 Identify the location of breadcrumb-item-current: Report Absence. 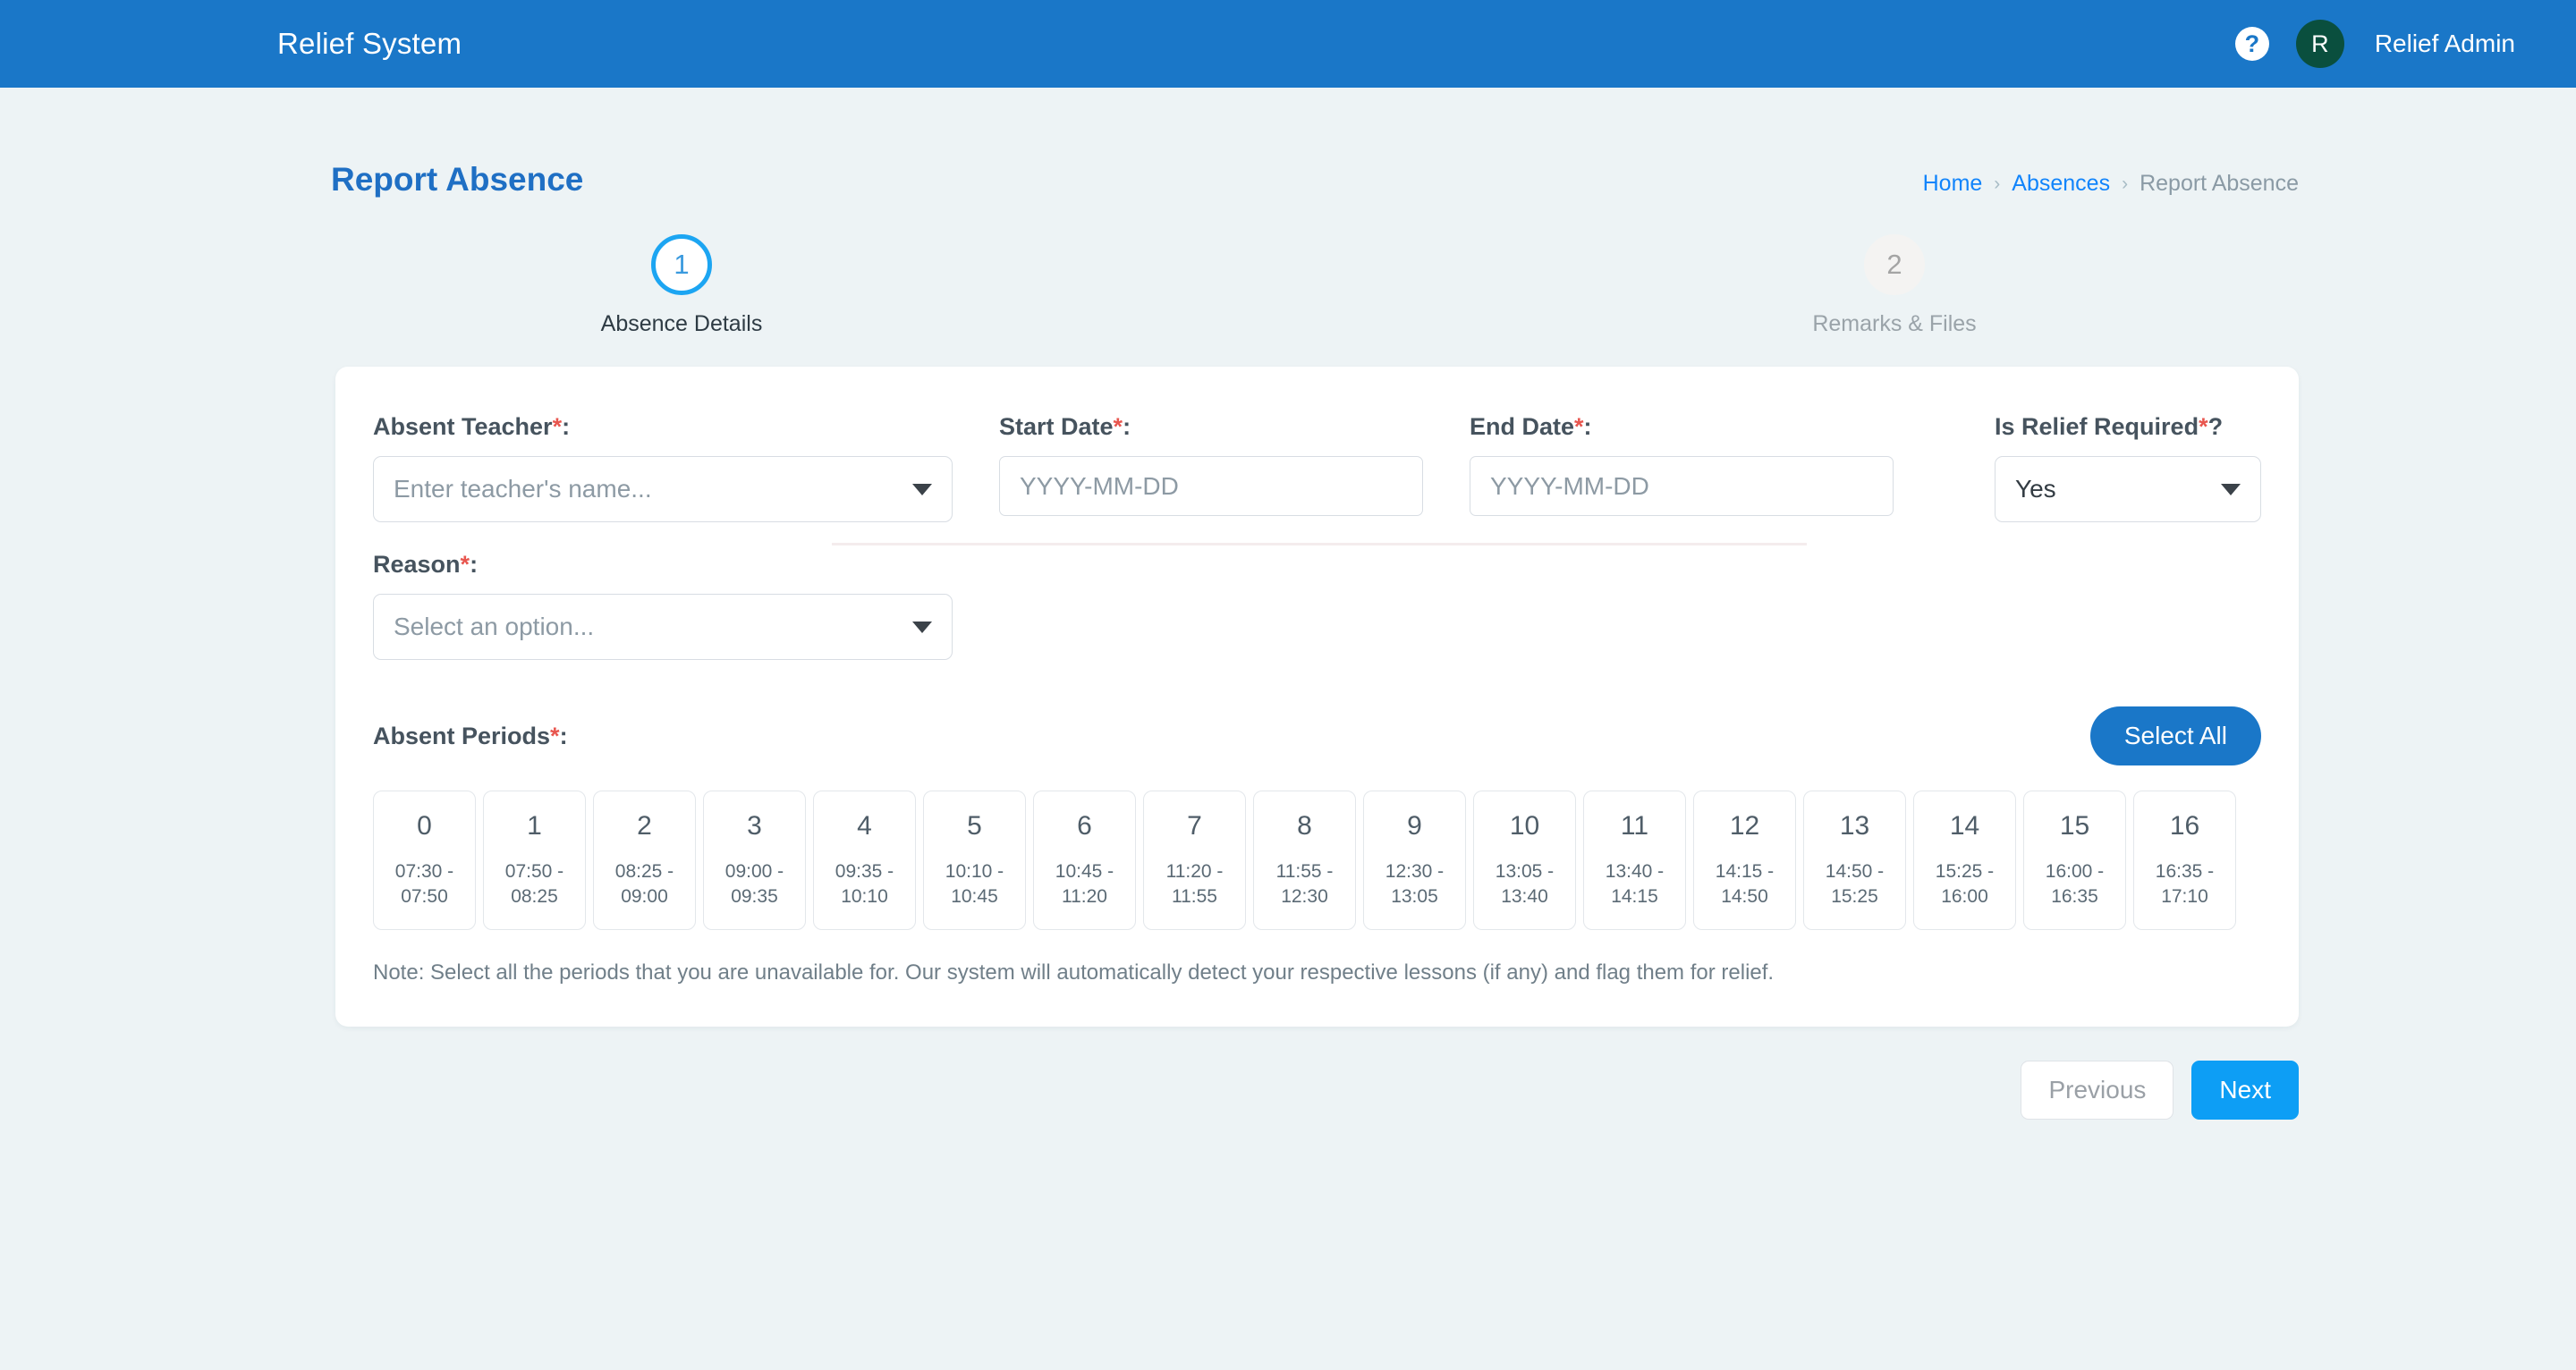
(2219, 183).